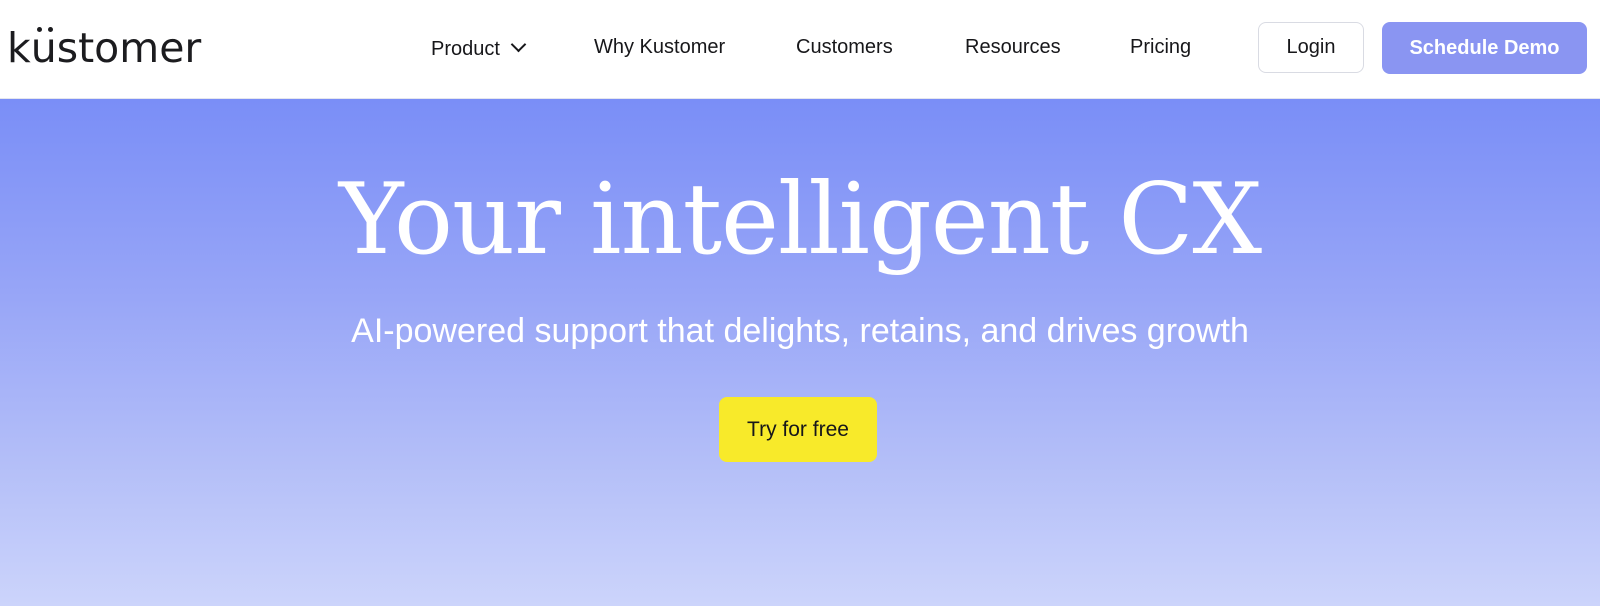 Image resolution: width=1600 pixels, height=606 pixels. I want to click on nav-item-pricing: Pricing, so click(1160, 47).